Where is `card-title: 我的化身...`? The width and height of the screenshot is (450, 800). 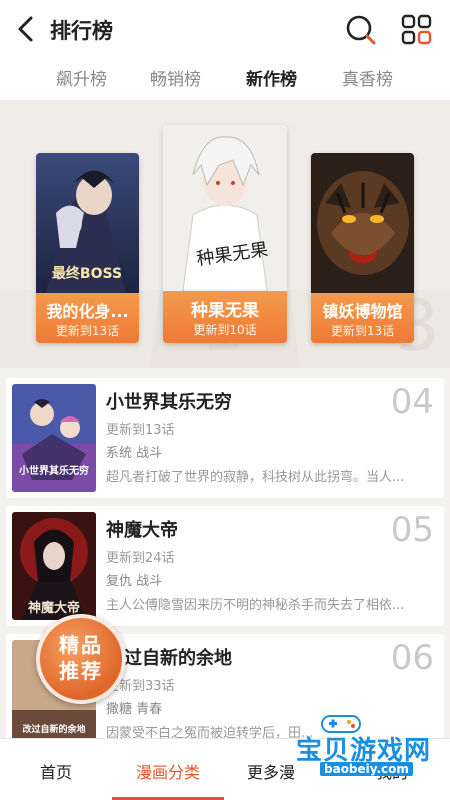 card-title: 我的化身... is located at coordinates (87, 311).